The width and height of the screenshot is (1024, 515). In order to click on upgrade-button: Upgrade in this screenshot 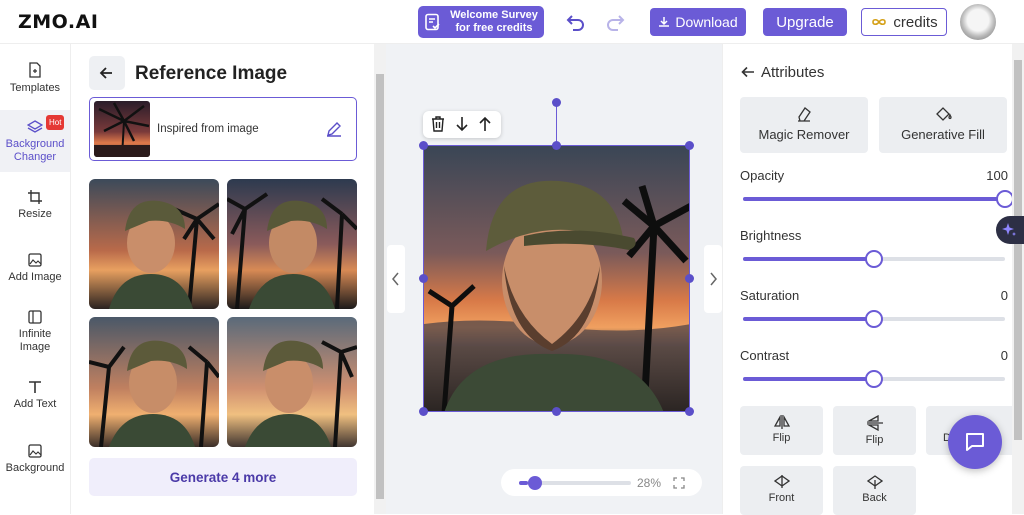, I will do `click(805, 22)`.